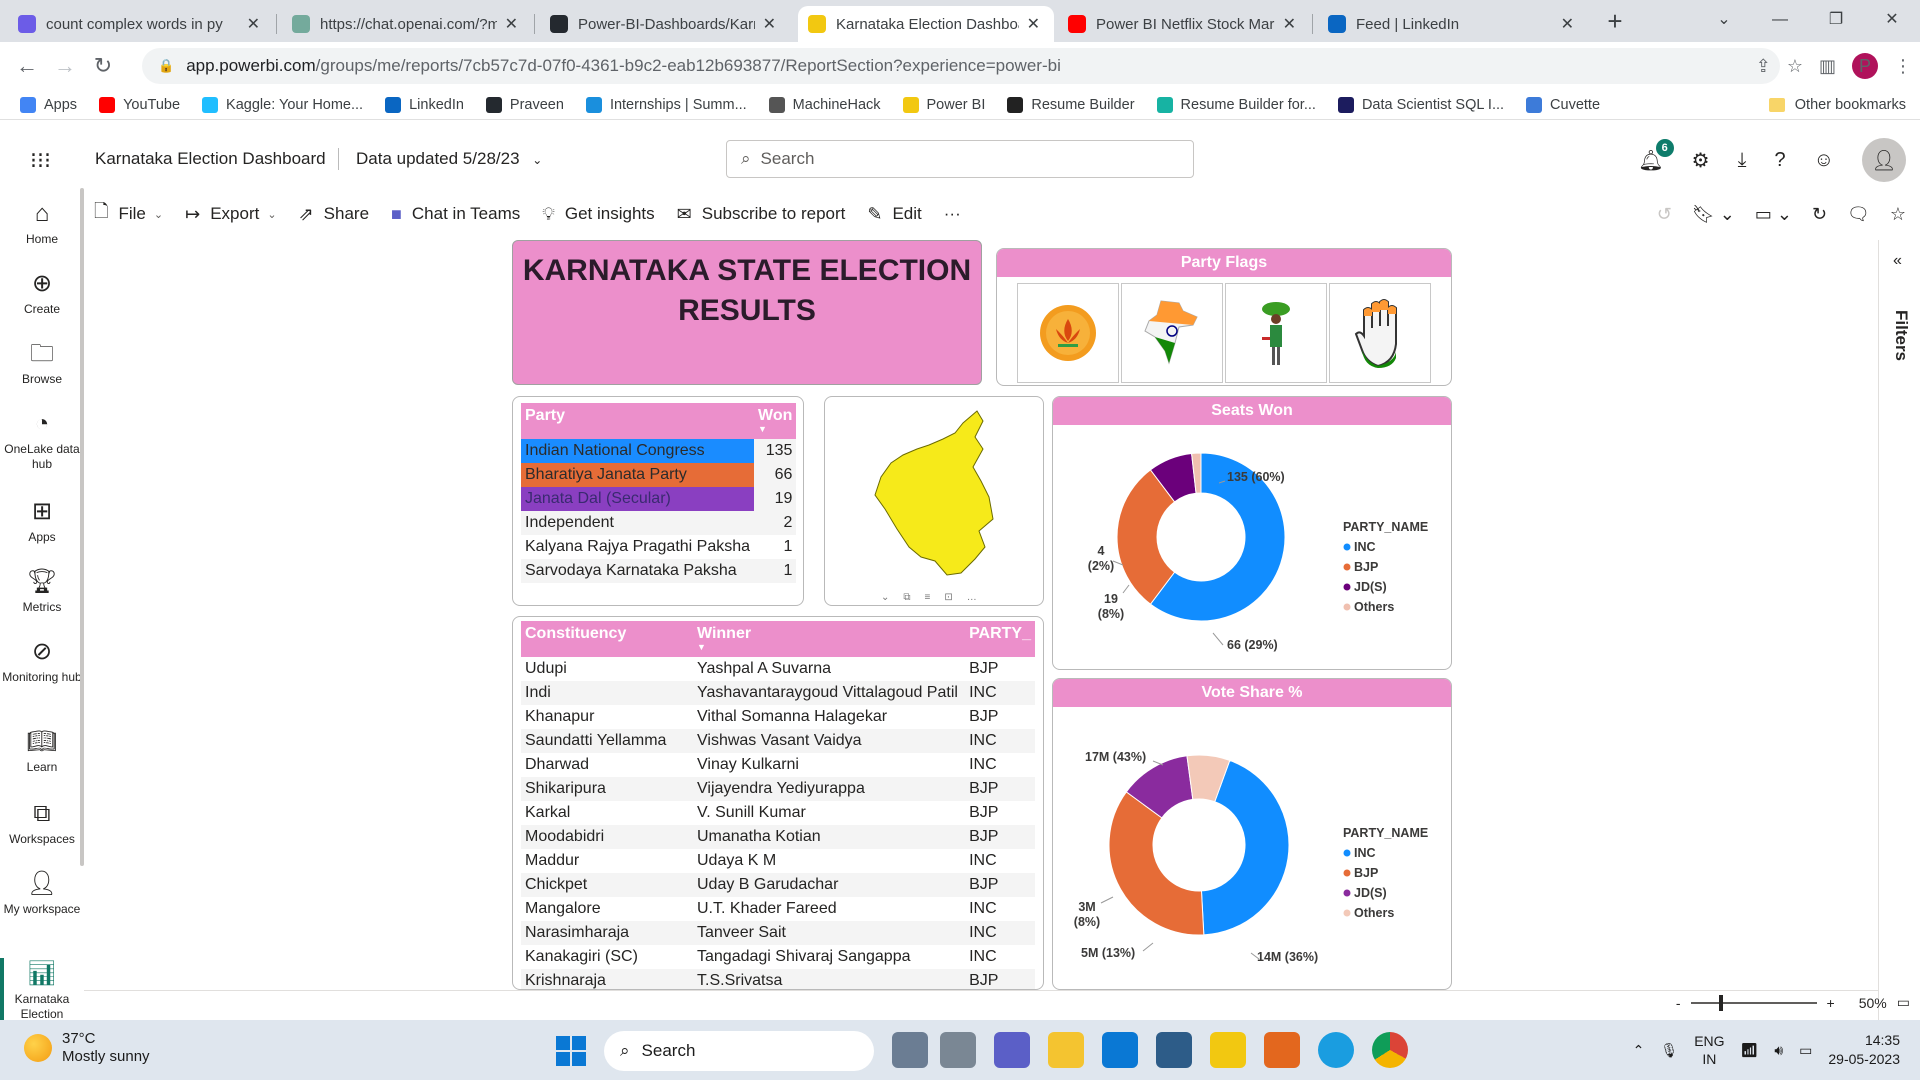 The height and width of the screenshot is (1080, 1920). I want to click on file-explorer-preview-icon, so click(910, 1050).